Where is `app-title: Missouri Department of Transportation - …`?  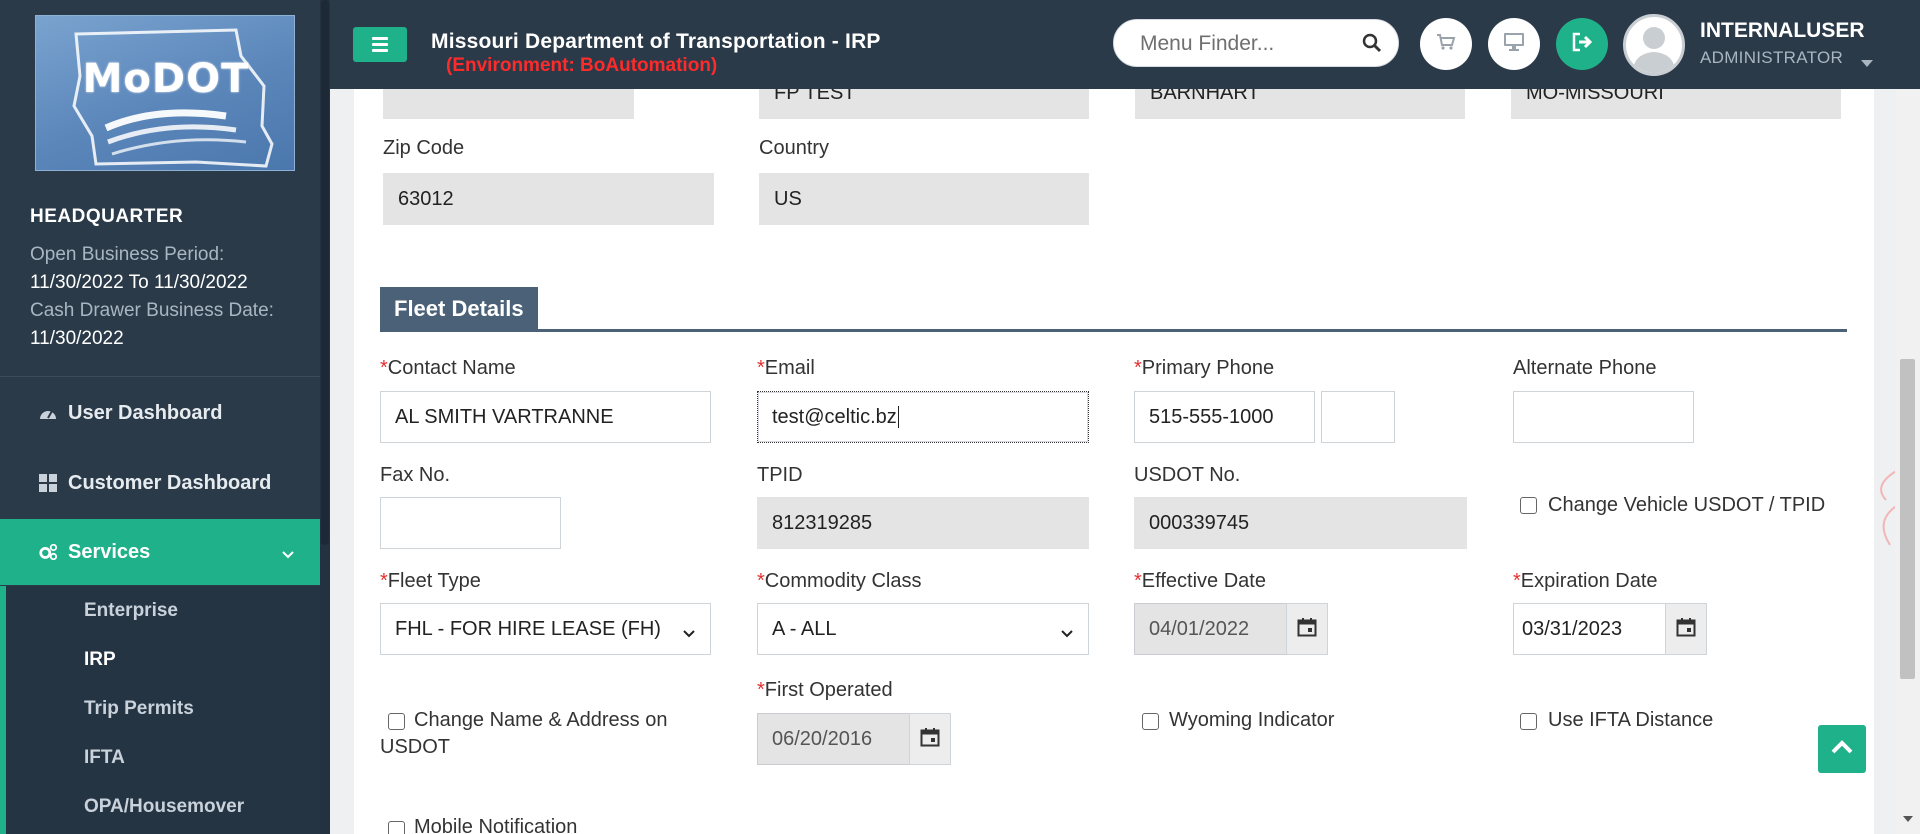 app-title: Missouri Department of Transportation - … is located at coordinates (656, 41).